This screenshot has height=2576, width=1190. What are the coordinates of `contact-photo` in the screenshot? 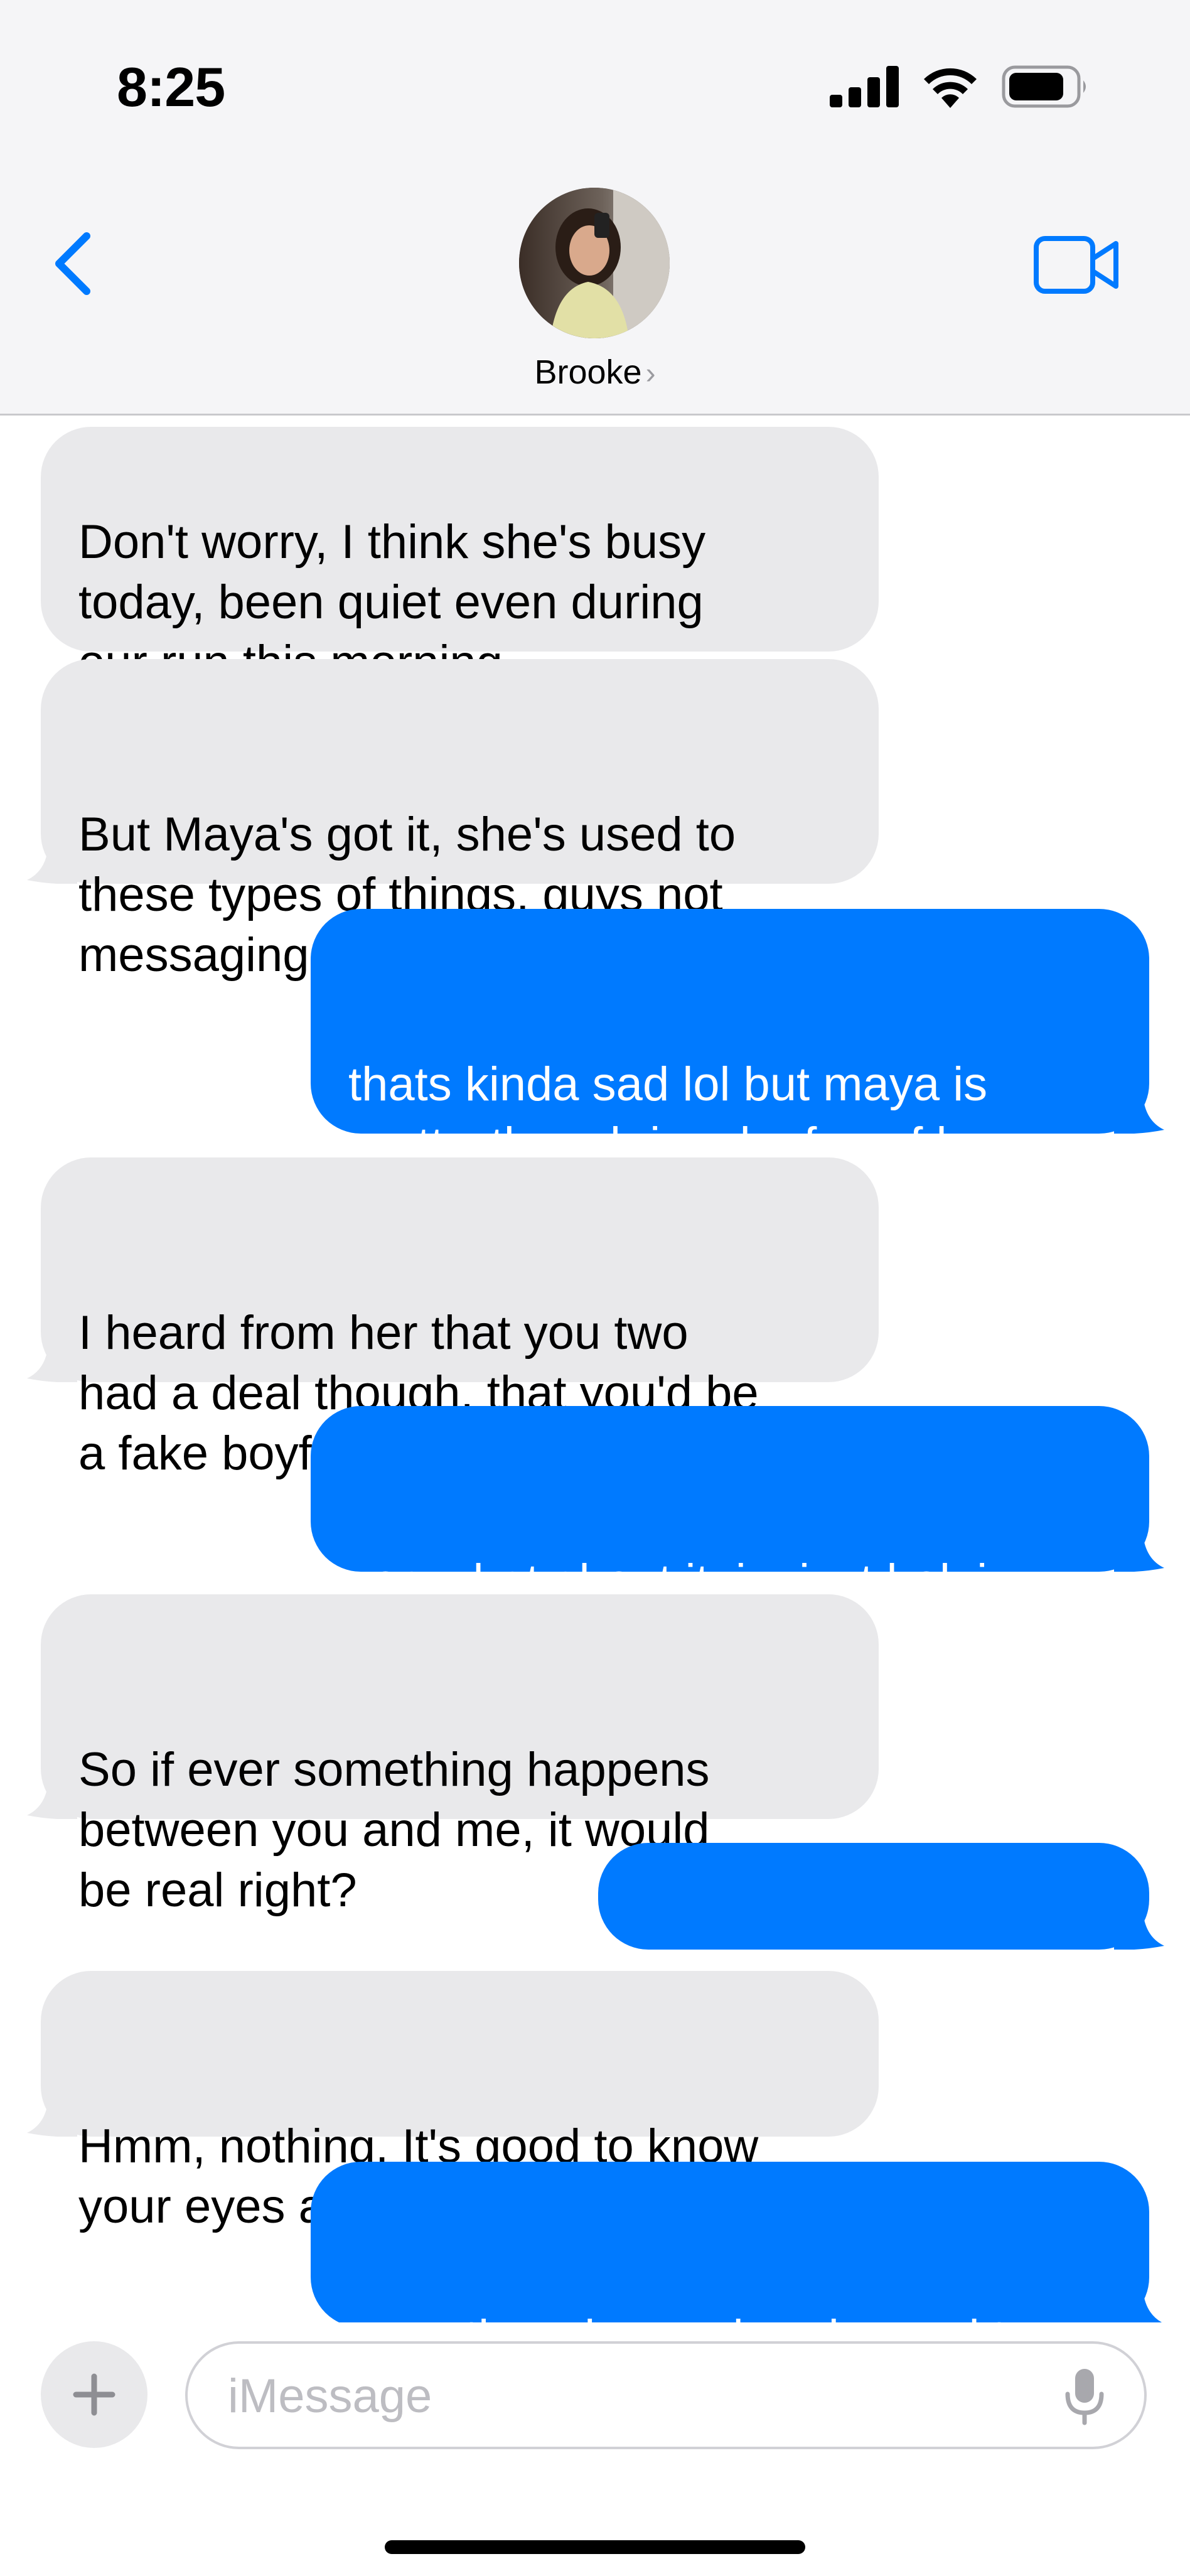 It's located at (594, 263).